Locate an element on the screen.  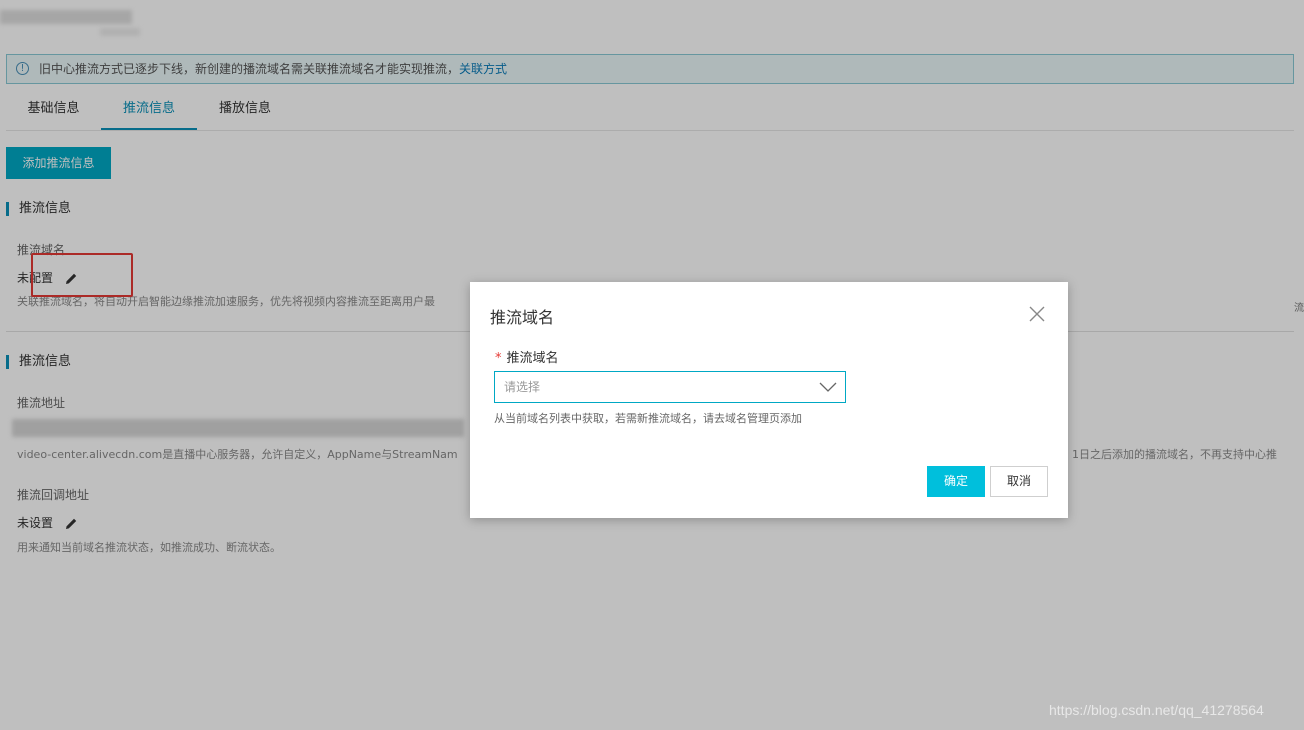
push-domain-select: 请选择 is located at coordinates (670, 387).